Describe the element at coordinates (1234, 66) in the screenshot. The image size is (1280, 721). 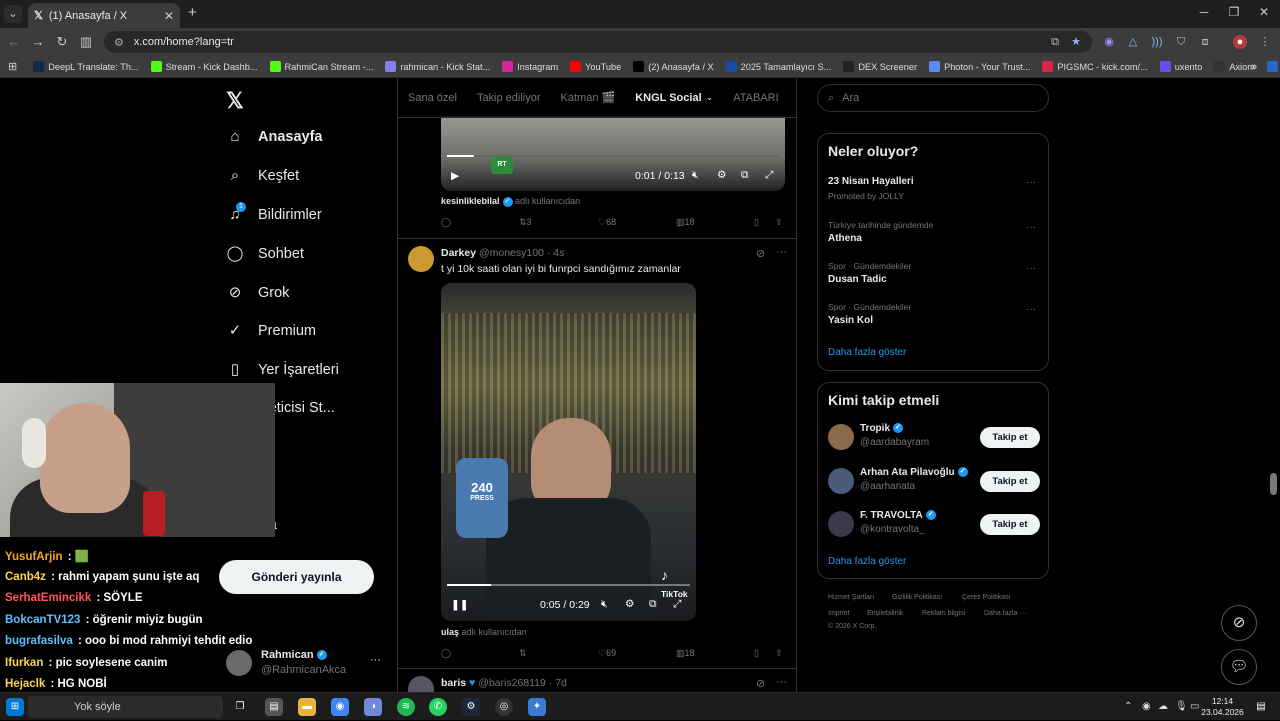
I see `bookmark-item: Axiom` at that location.